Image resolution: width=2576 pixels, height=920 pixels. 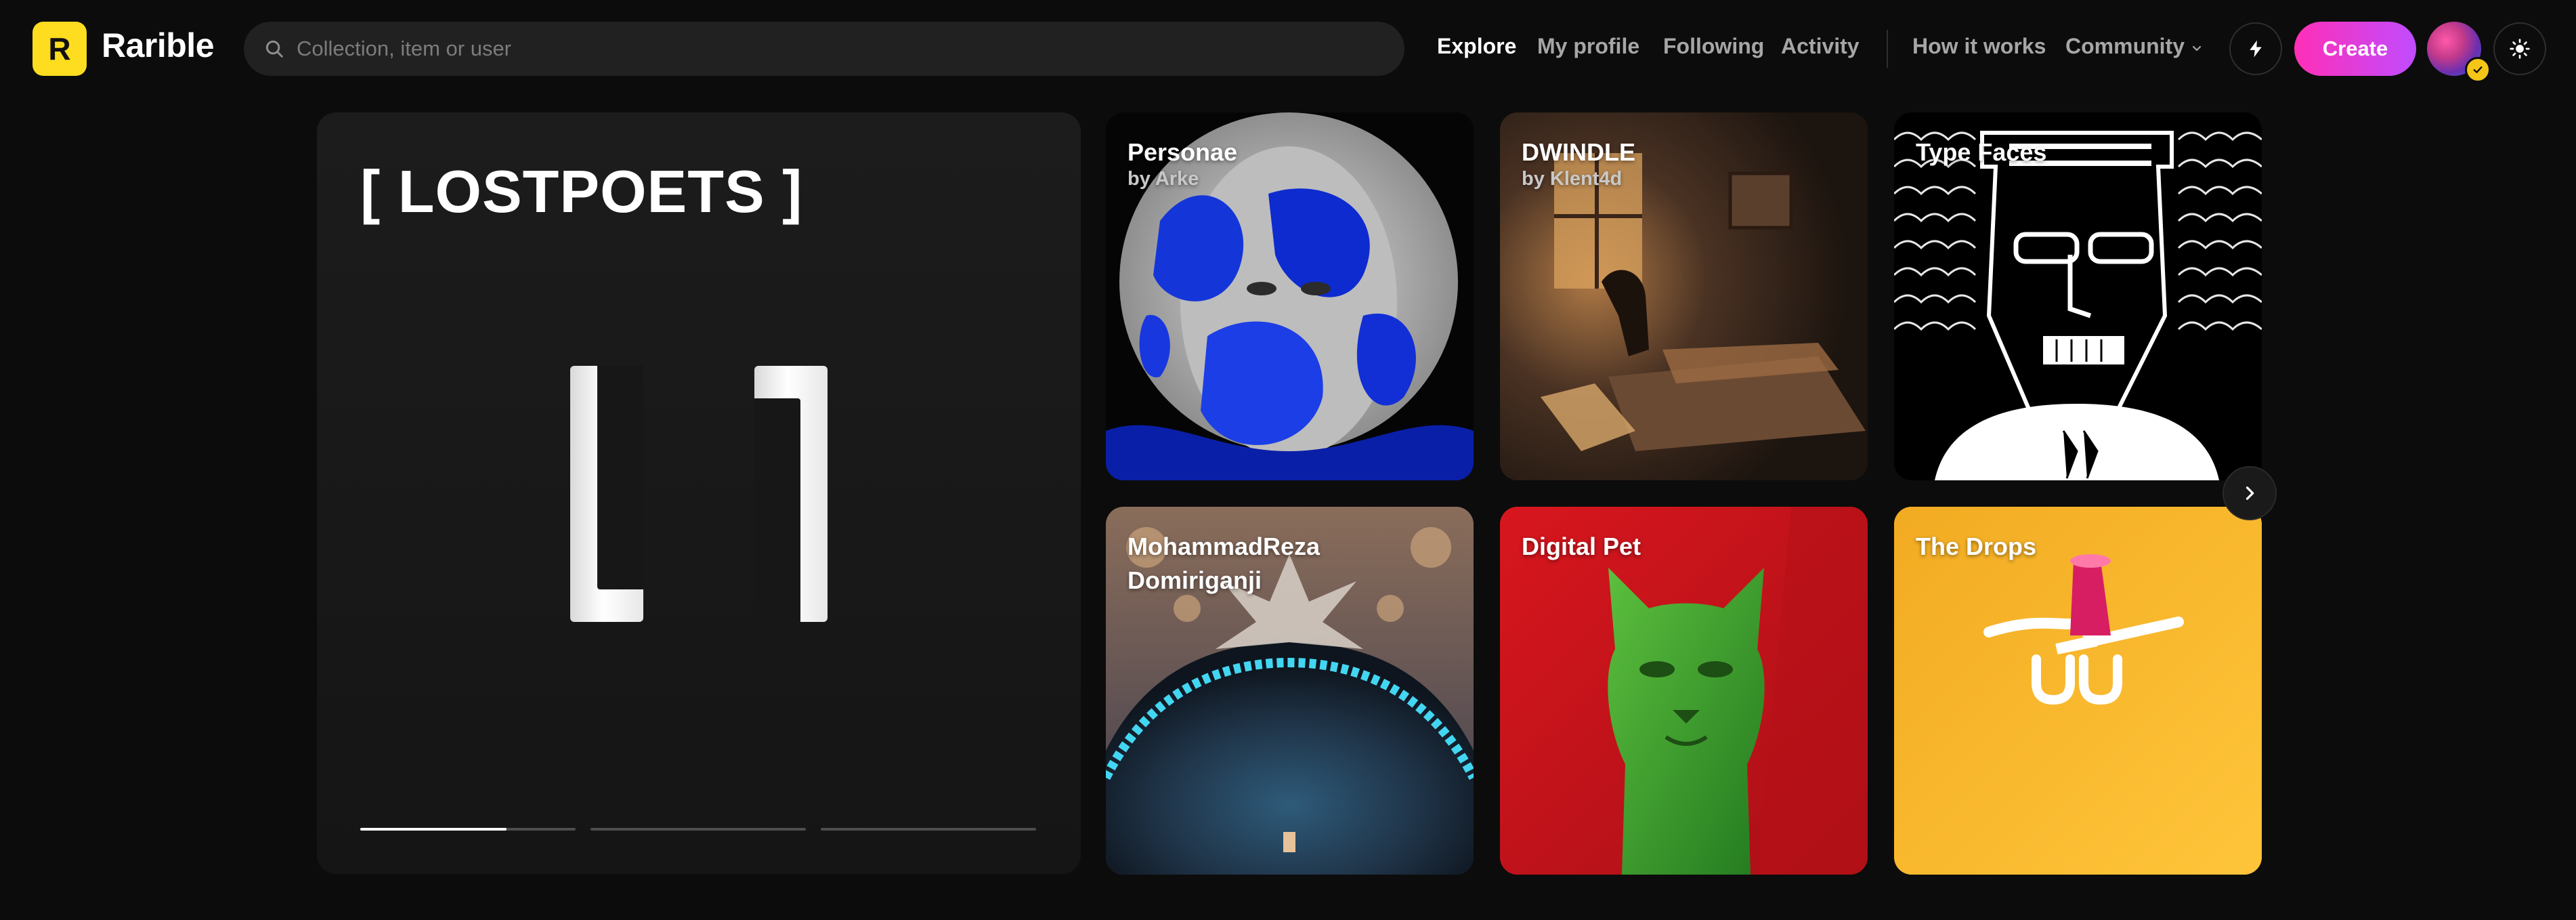 I want to click on carousel-next-button, so click(x=2250, y=493).